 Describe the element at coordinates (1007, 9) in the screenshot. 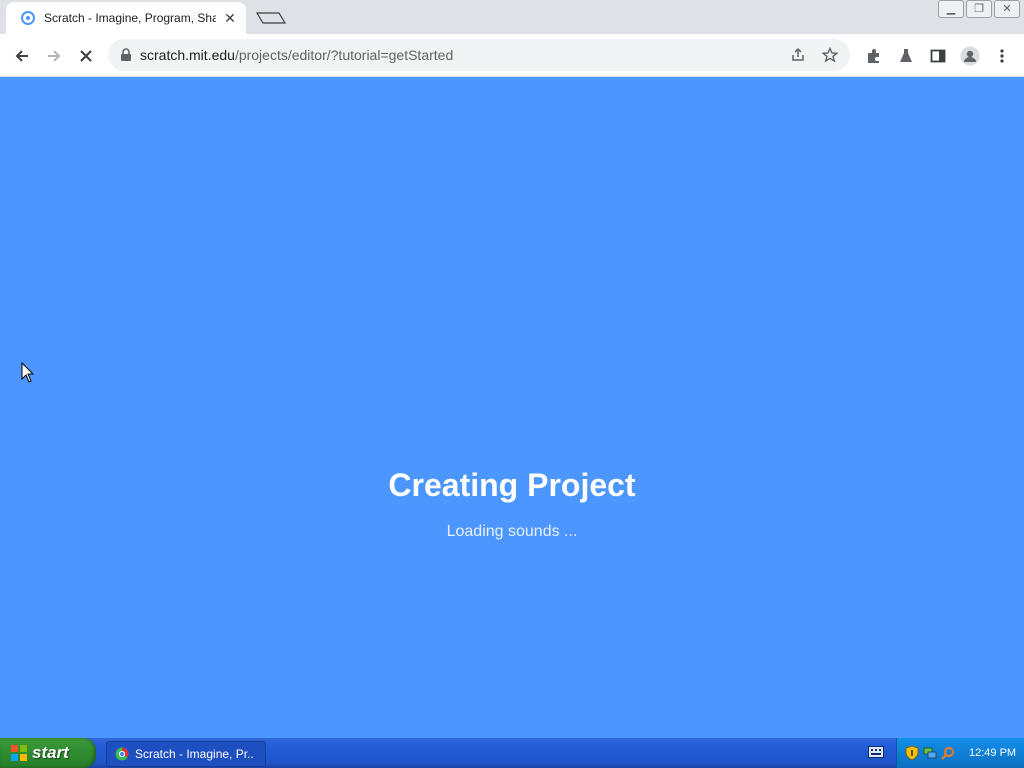

I see `close-window-button: ✕` at that location.